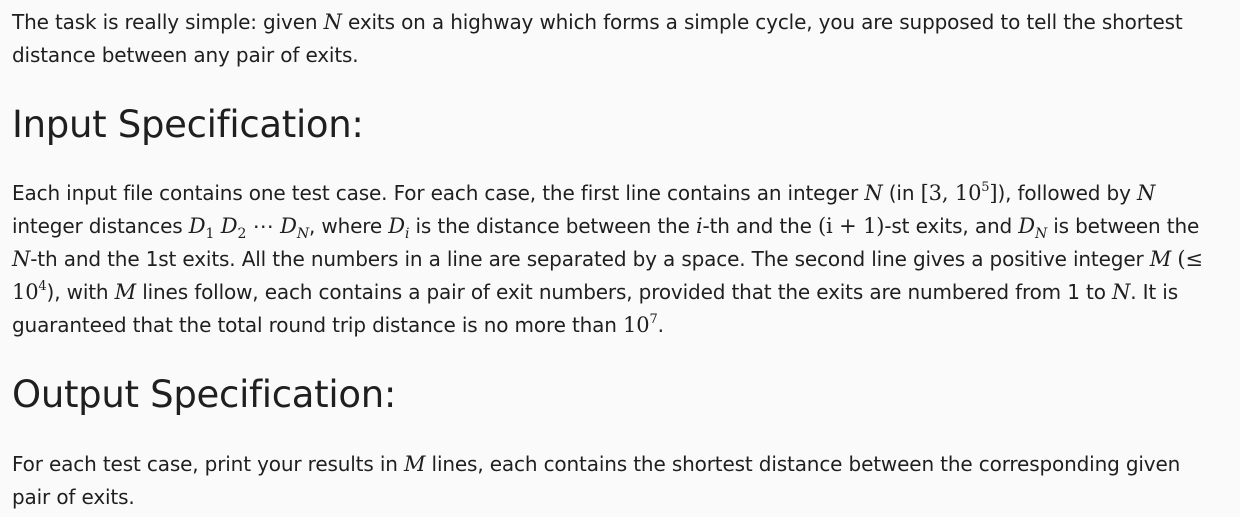 The width and height of the screenshot is (1240, 517). What do you see at coordinates (100, 226) in the screenshot?
I see `input-text: integer distances` at bounding box center [100, 226].